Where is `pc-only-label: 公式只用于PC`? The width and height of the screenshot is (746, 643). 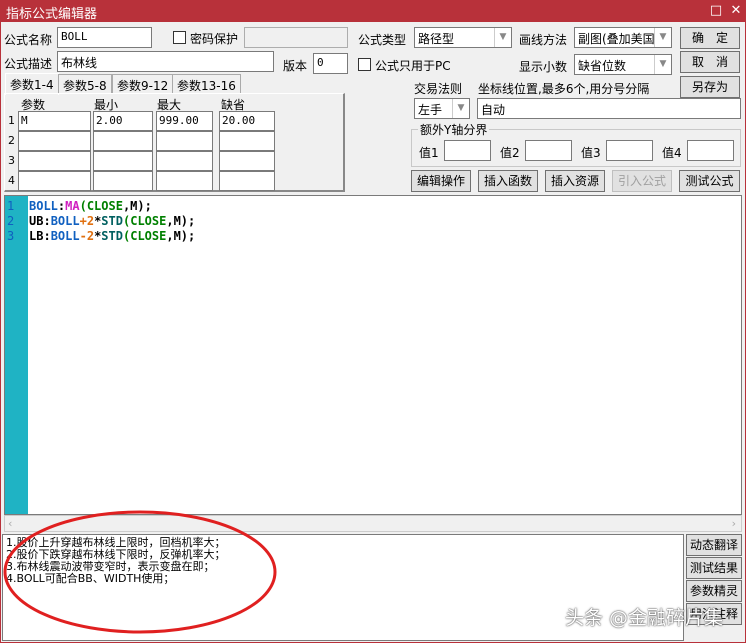 pc-only-label: 公式只用于PC is located at coordinates (413, 66).